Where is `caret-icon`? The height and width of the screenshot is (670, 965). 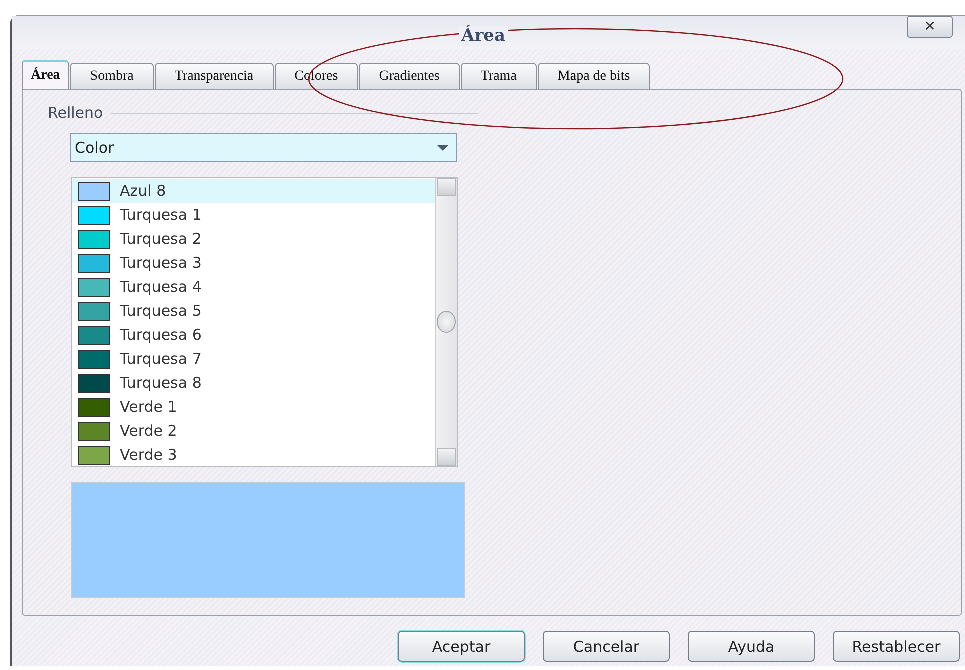 caret-icon is located at coordinates (443, 148).